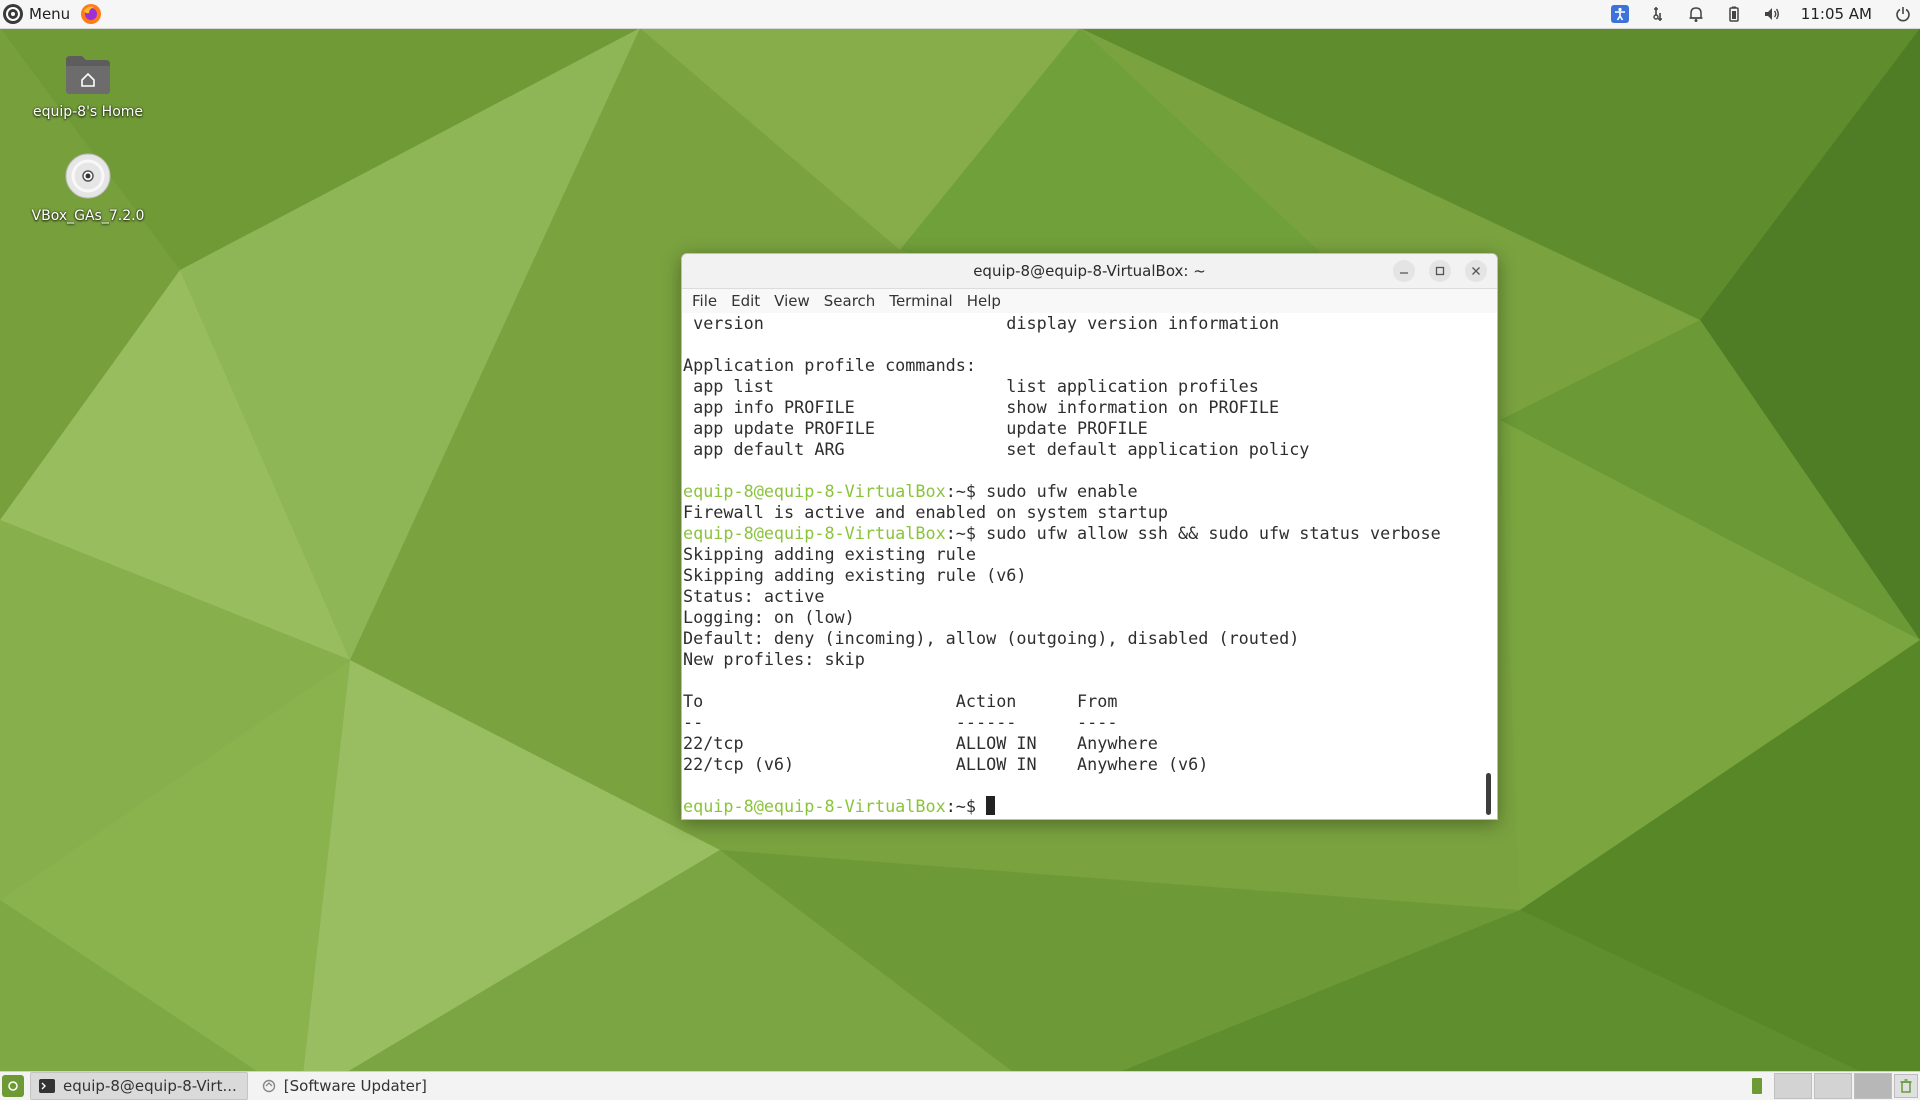 This screenshot has height=1100, width=1920. I want to click on keyboard-indicator-icon, so click(1757, 1086).